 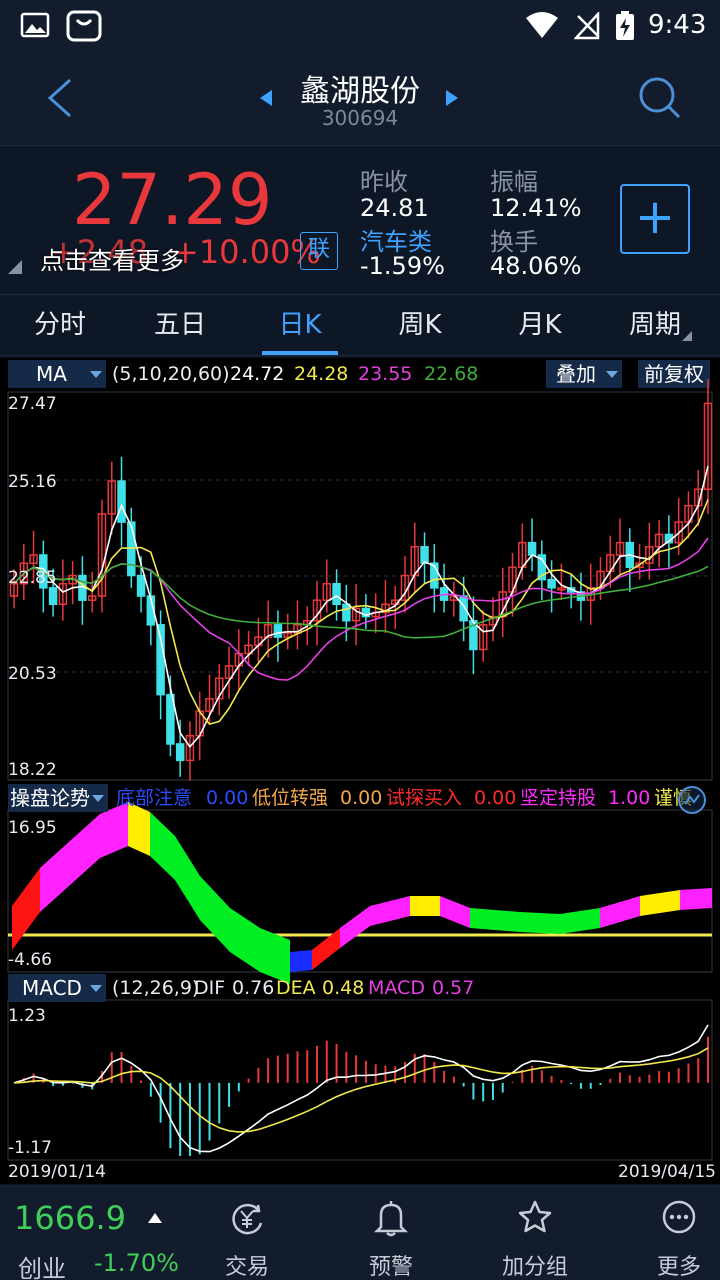 What do you see at coordinates (57, 1172) in the screenshot?
I see `start-date: 2019/01/14` at bounding box center [57, 1172].